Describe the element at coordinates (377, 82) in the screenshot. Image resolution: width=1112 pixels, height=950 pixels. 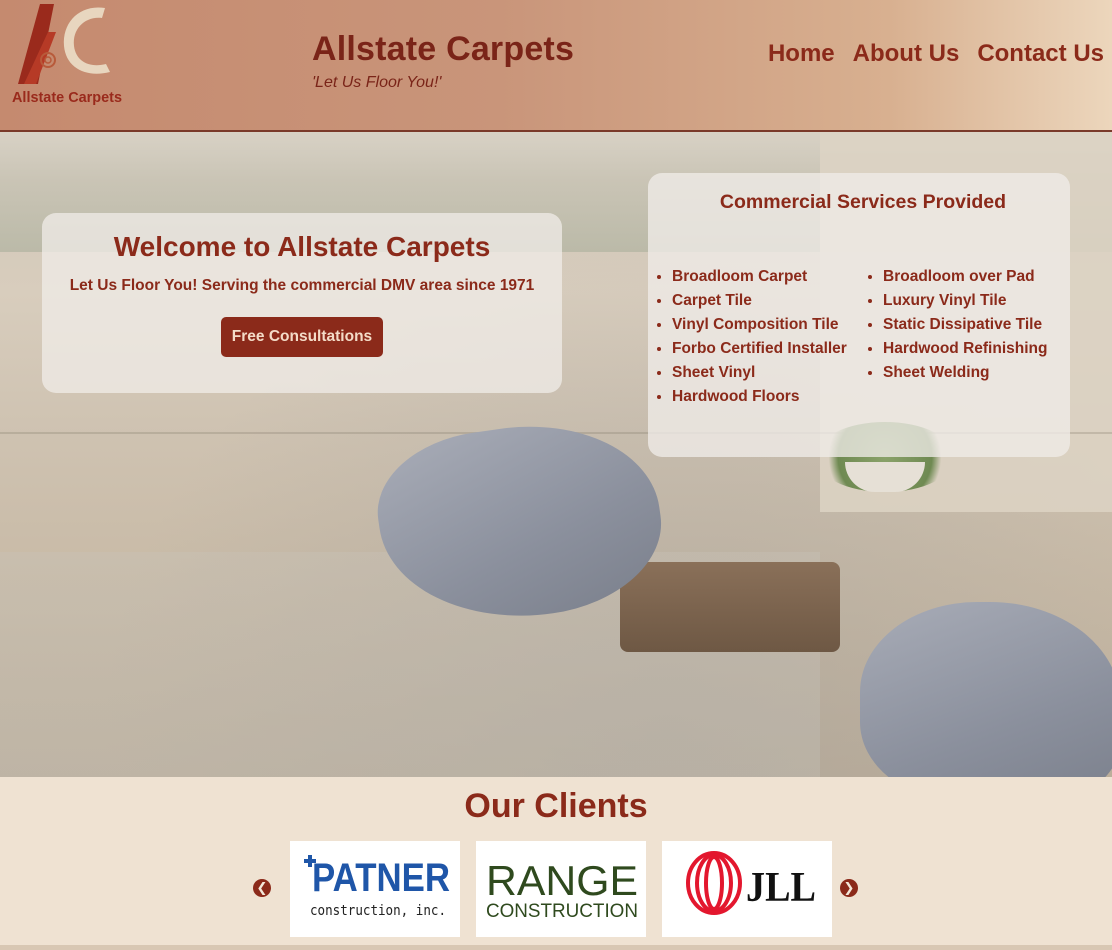
I see `site-tagline: 'Let Us Floor You!'` at that location.